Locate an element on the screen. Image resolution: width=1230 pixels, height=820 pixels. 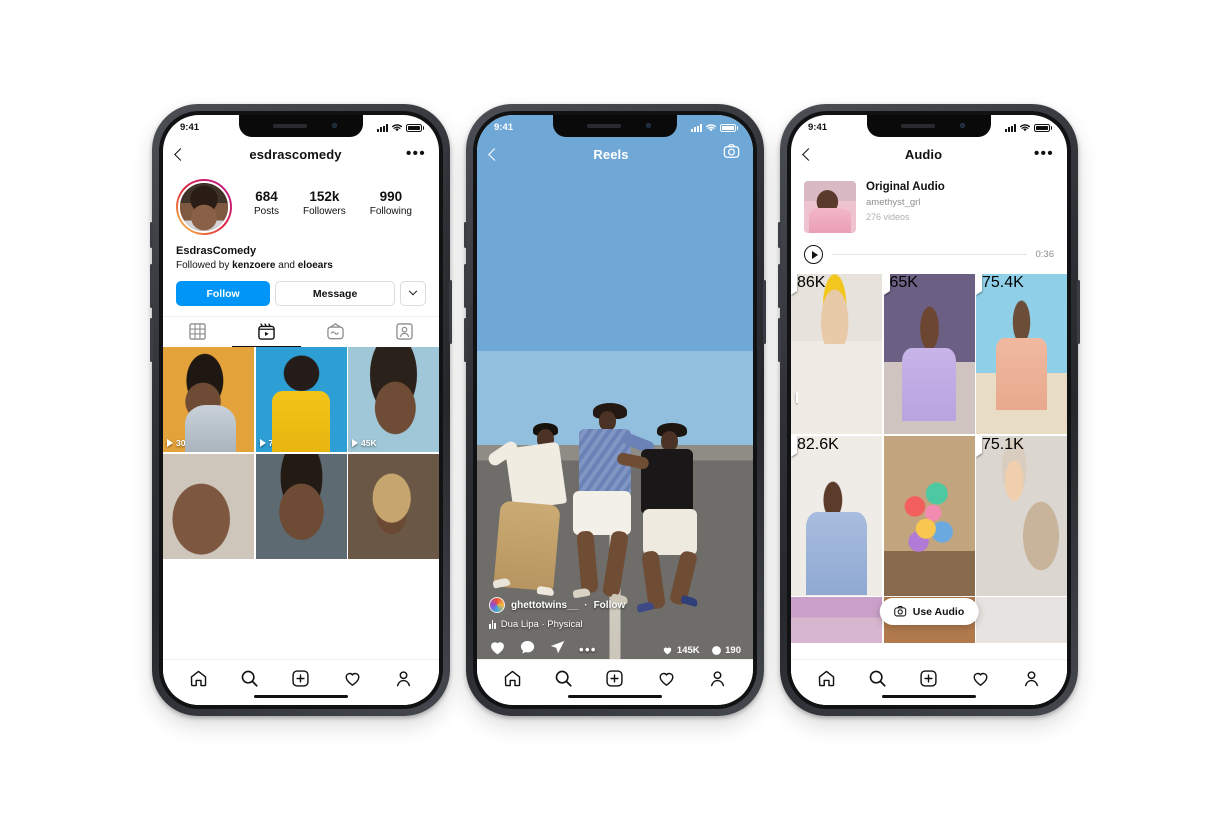
stat-followers: 152k Followers is located at coordinates (324, 203).